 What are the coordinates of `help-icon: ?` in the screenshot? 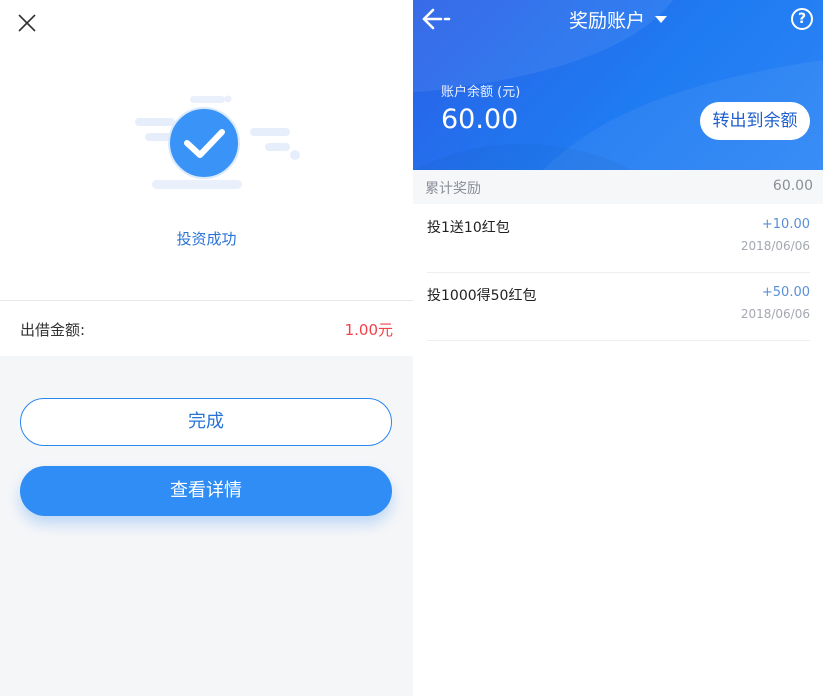 It's located at (802, 19).